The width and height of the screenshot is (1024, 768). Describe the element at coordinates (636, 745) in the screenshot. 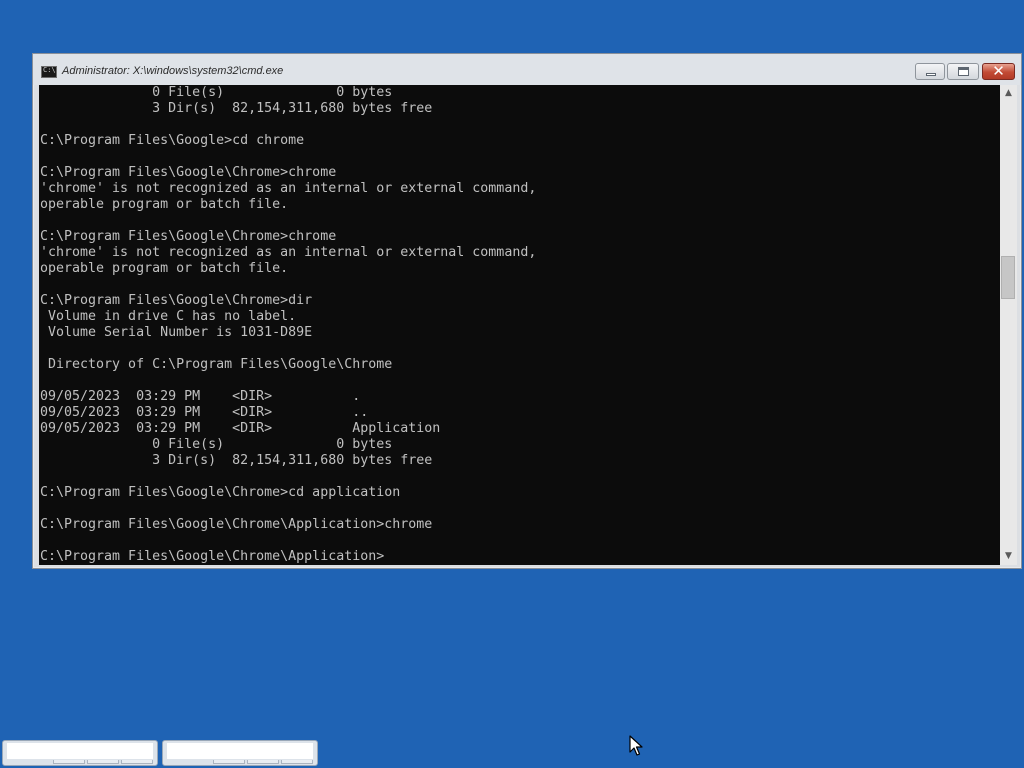

I see `mouse-cursor-icon` at that location.